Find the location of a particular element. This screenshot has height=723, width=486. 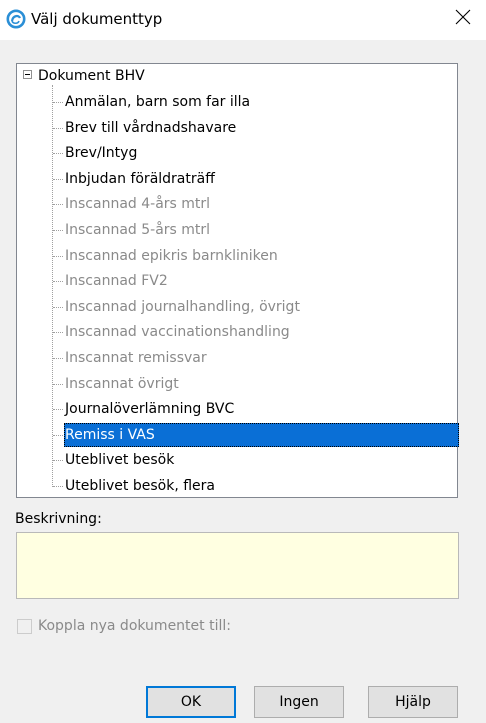

ok-button: OK is located at coordinates (191, 702).